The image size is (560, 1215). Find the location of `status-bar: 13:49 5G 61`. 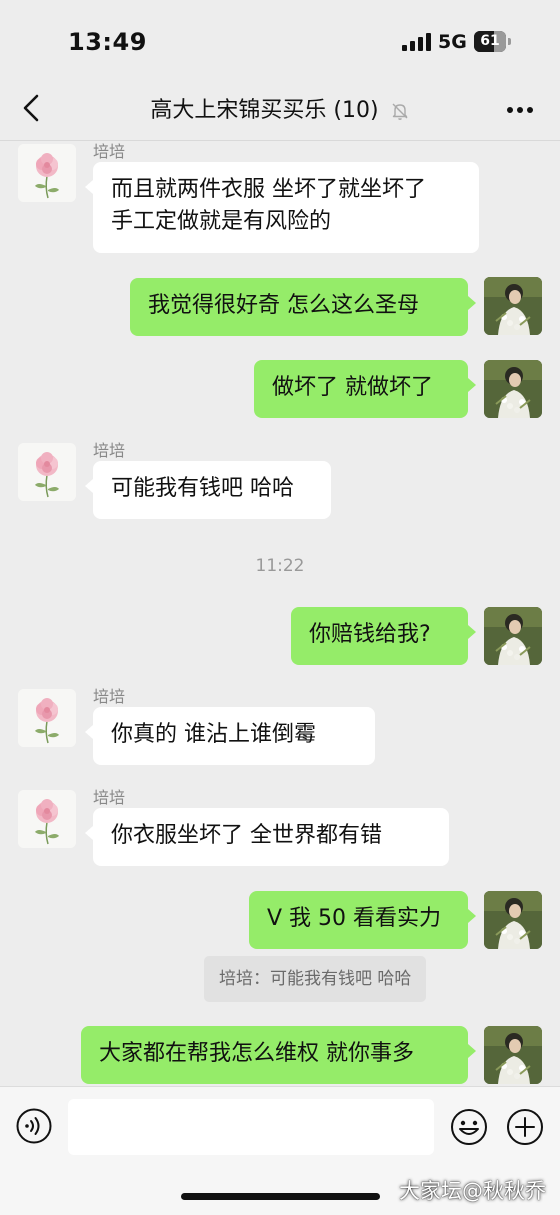

status-bar: 13:49 5G 61 is located at coordinates (280, 40).